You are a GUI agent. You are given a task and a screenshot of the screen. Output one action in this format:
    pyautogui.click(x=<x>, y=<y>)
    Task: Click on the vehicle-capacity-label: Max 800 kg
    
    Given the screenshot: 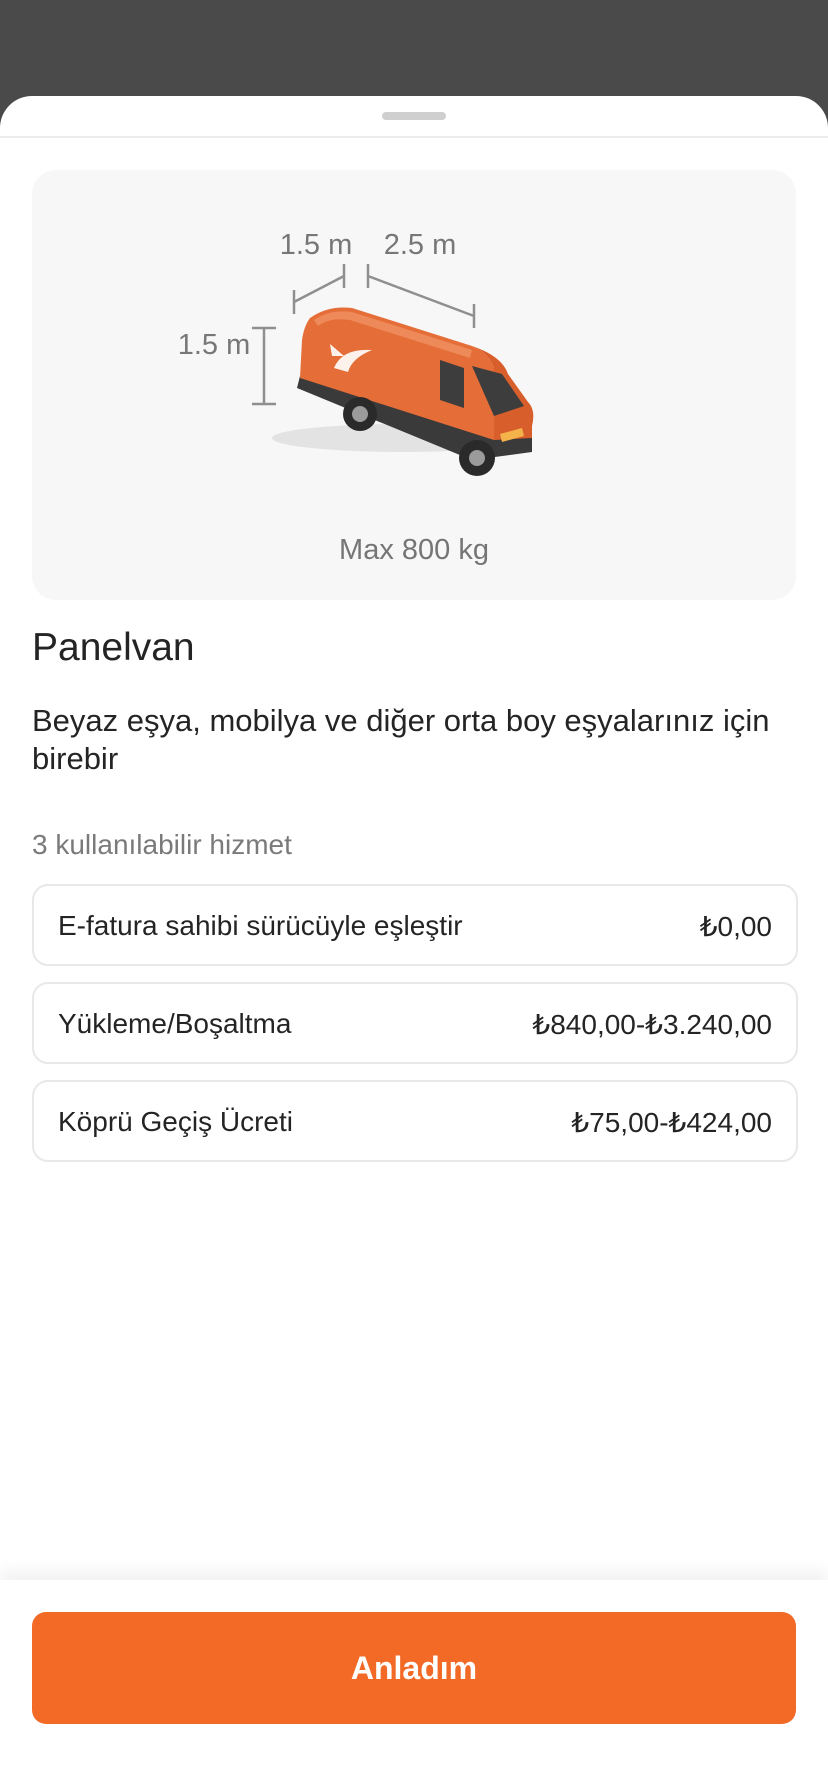 What is the action you would take?
    pyautogui.click(x=414, y=550)
    